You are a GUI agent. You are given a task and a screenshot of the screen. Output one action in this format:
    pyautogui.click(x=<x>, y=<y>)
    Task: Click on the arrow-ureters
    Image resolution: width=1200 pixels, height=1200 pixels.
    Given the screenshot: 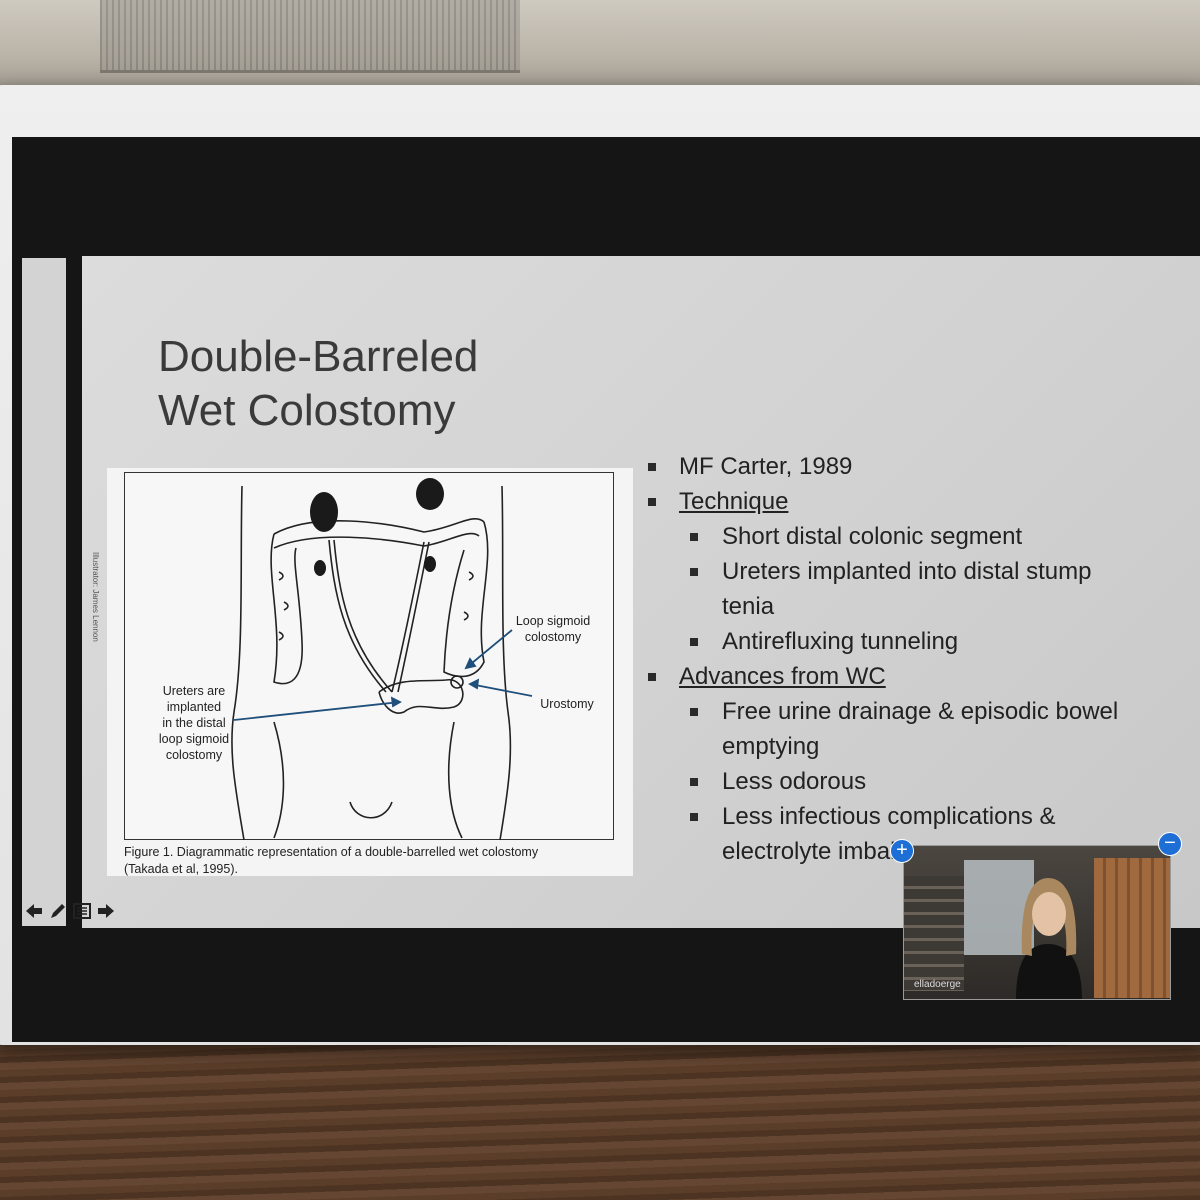 What is the action you would take?
    pyautogui.click(x=317, y=711)
    